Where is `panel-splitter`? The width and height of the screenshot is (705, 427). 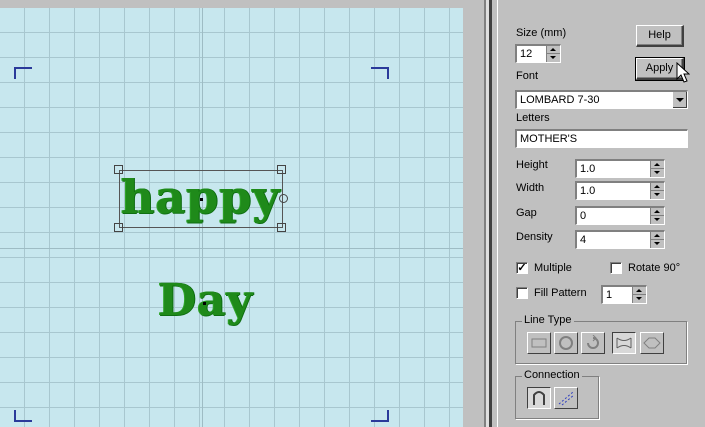
panel-splitter is located at coordinates (478, 213).